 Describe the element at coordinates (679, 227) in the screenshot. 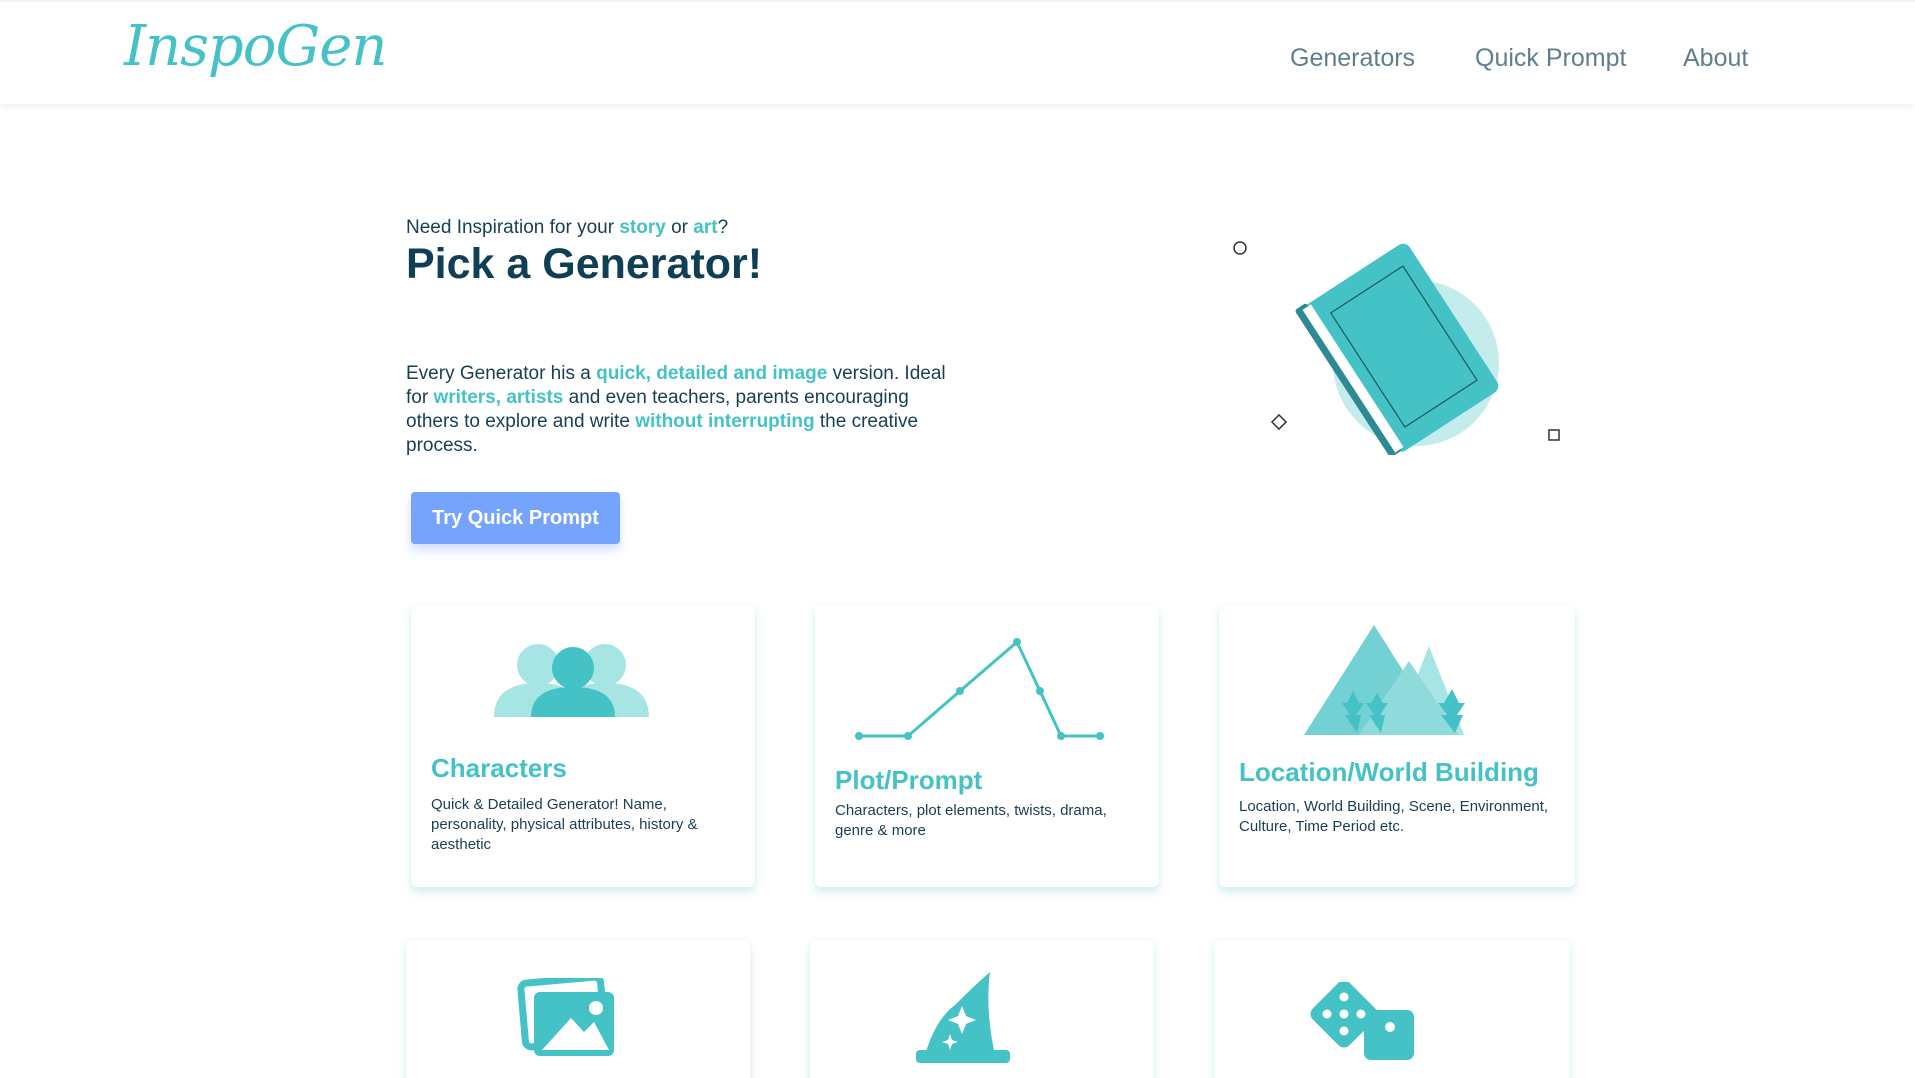

I see `kicker-or: or` at that location.